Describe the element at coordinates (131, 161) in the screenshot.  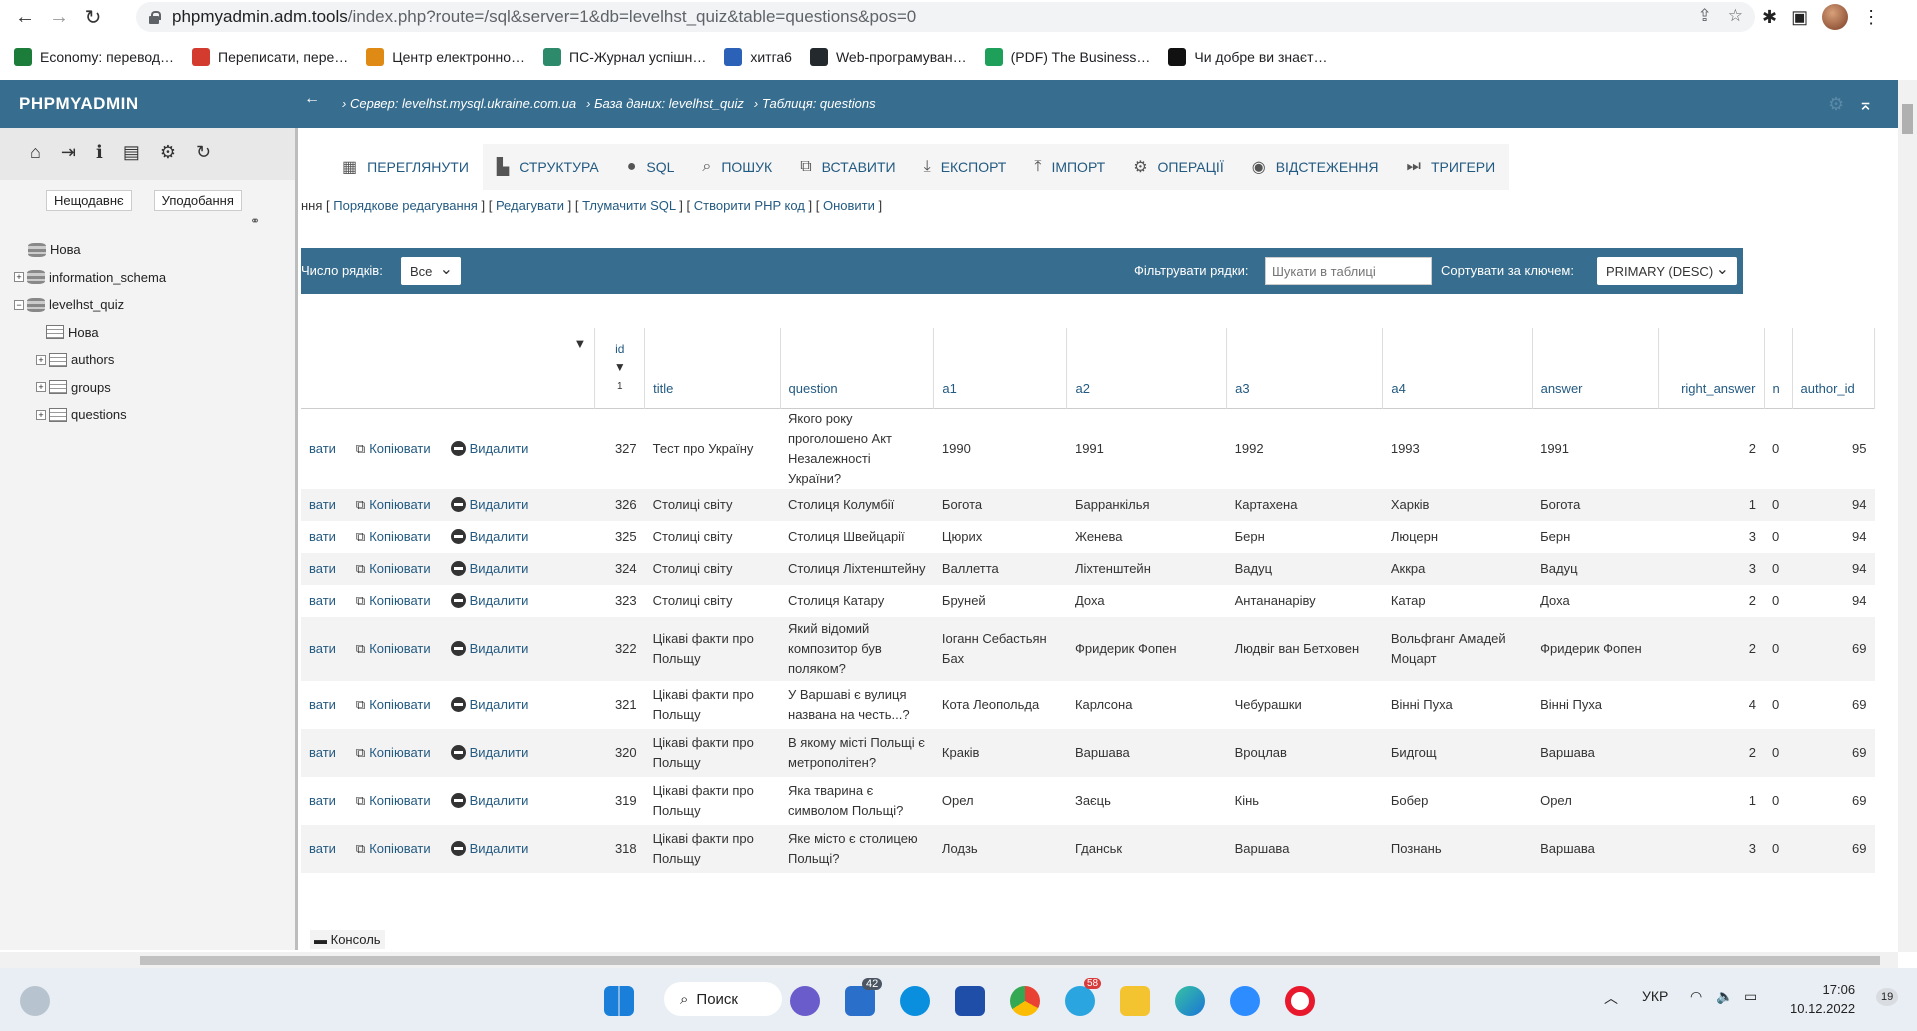
I see `docs-icon: ▤` at that location.